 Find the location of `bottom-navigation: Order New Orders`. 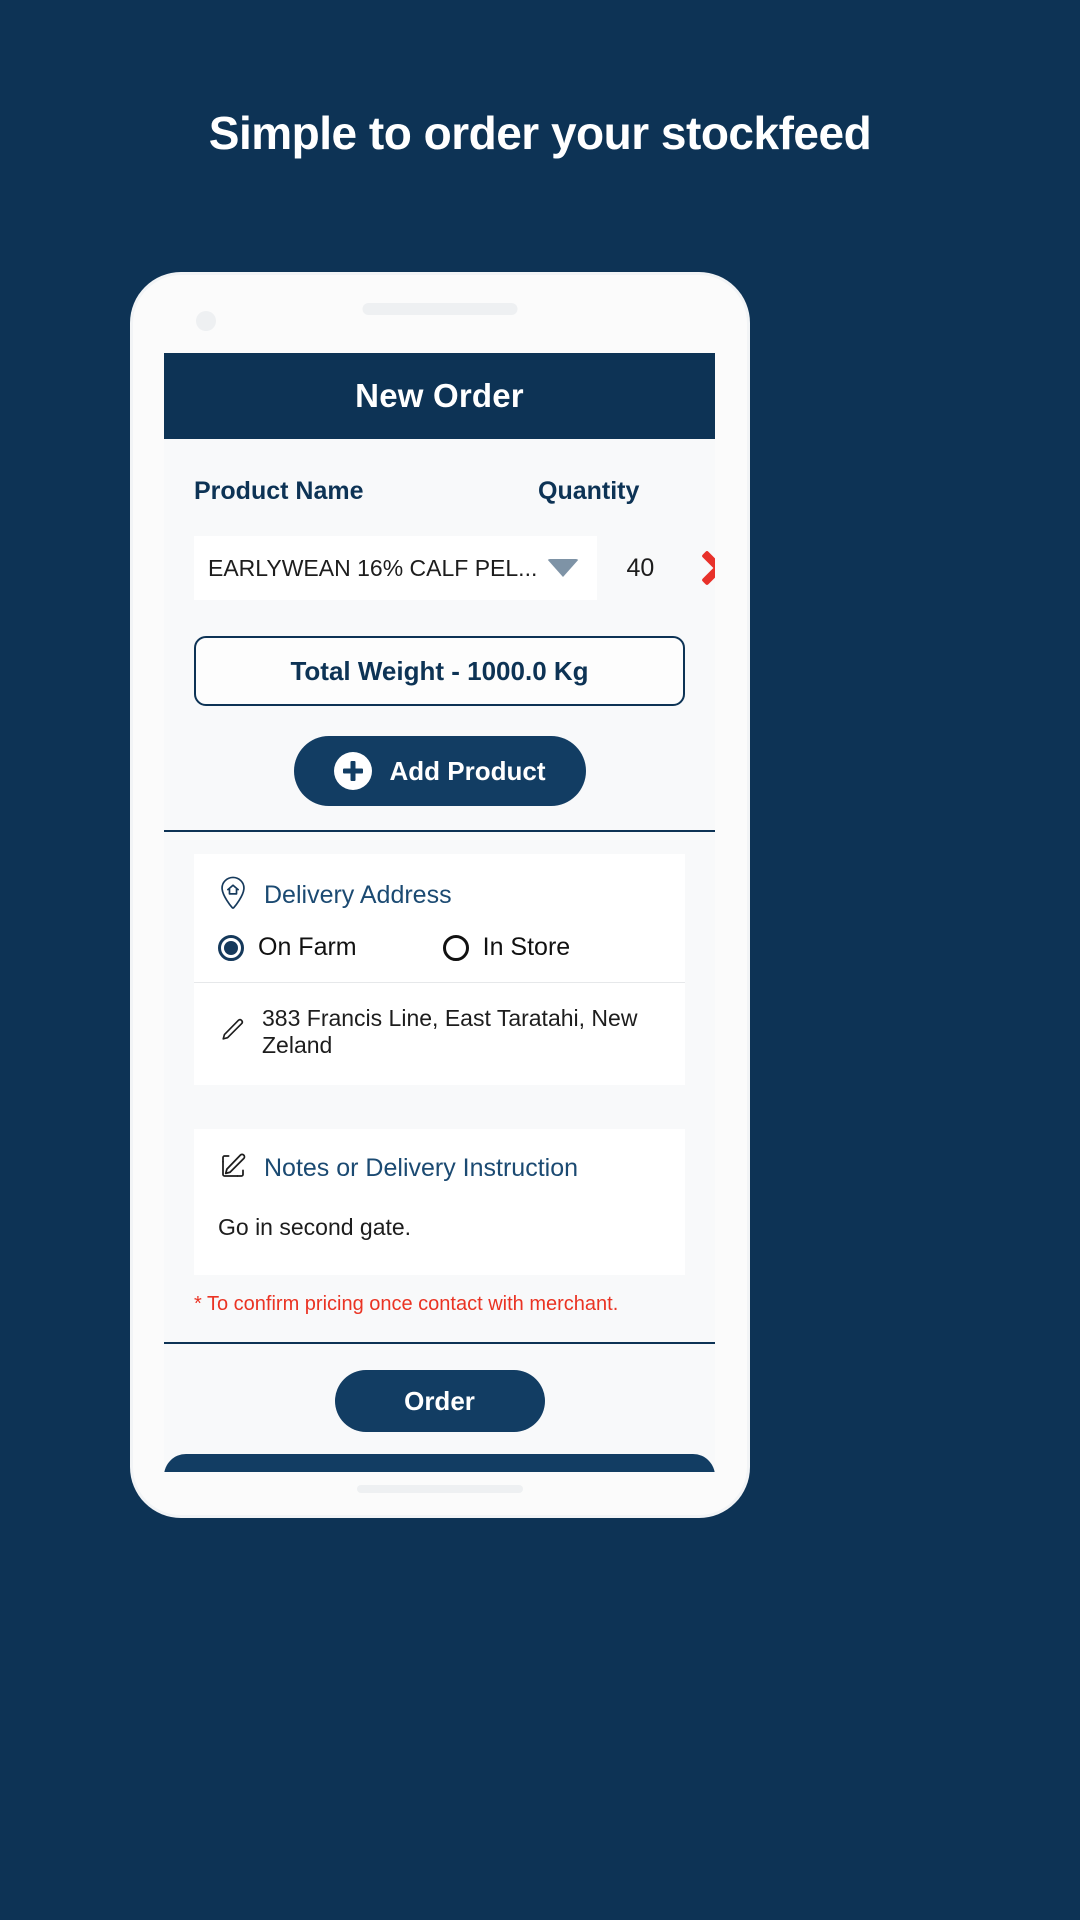

bottom-navigation: Order New Orders is located at coordinates (439, 1463).